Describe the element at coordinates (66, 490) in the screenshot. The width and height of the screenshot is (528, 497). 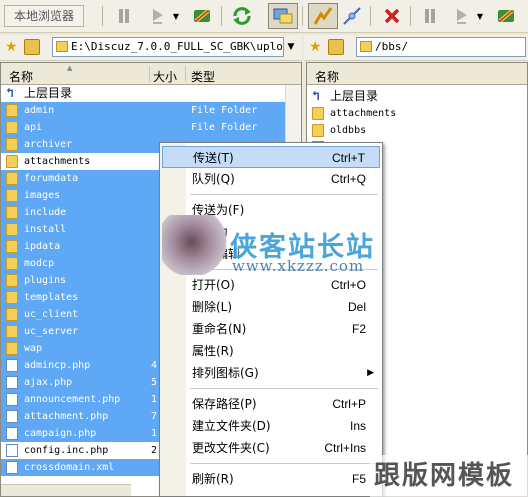
I see `horizontal-scrollbar` at that location.